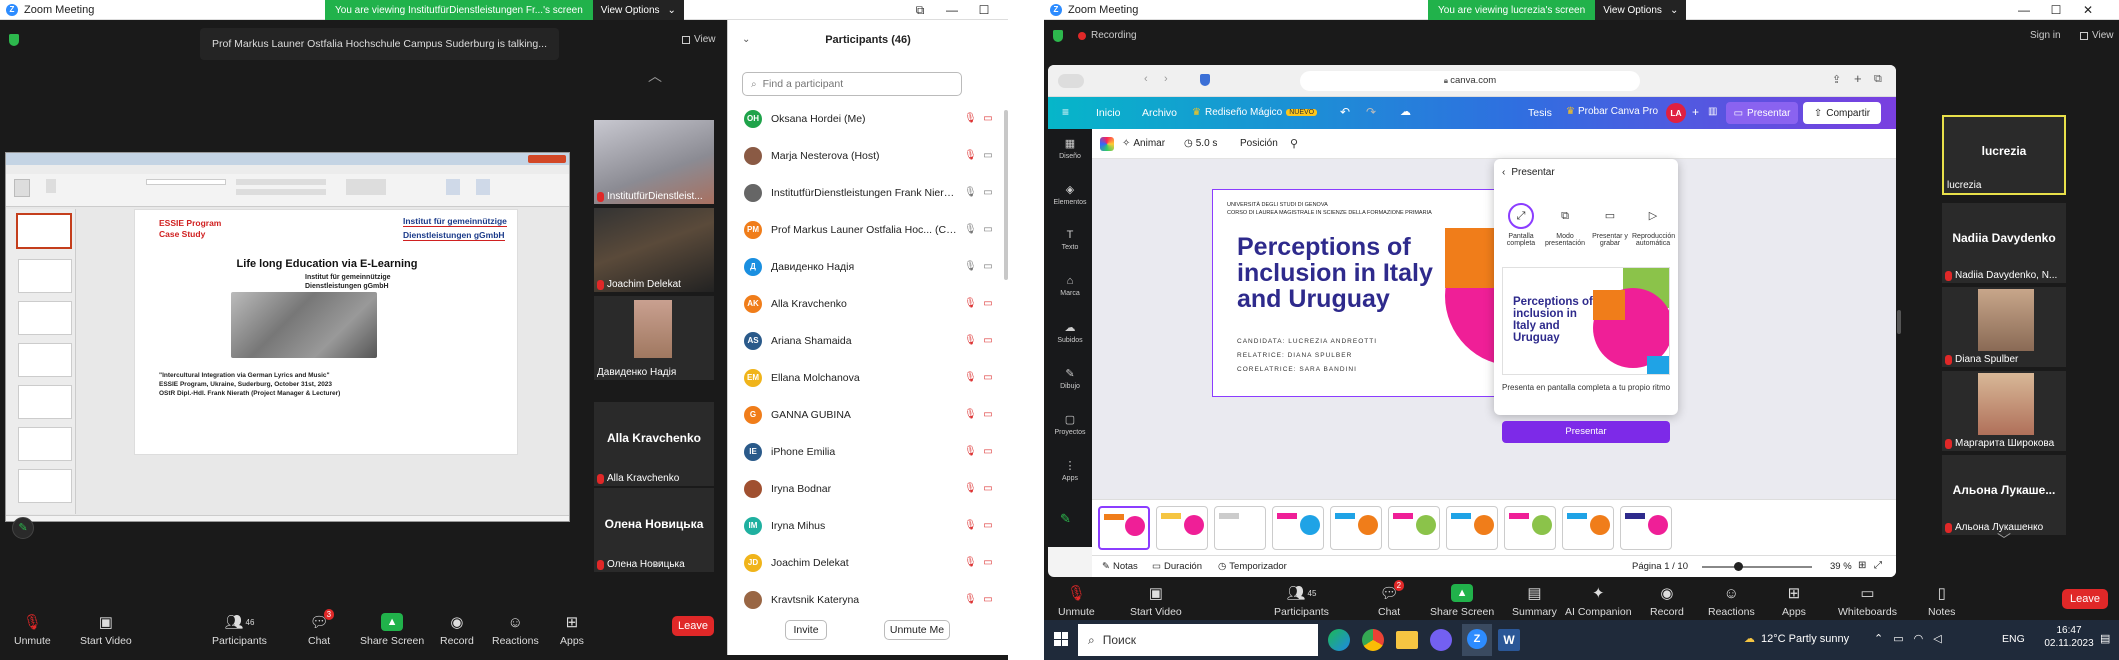 The width and height of the screenshot is (2119, 660). I want to click on invite-button: Invite, so click(806, 630).